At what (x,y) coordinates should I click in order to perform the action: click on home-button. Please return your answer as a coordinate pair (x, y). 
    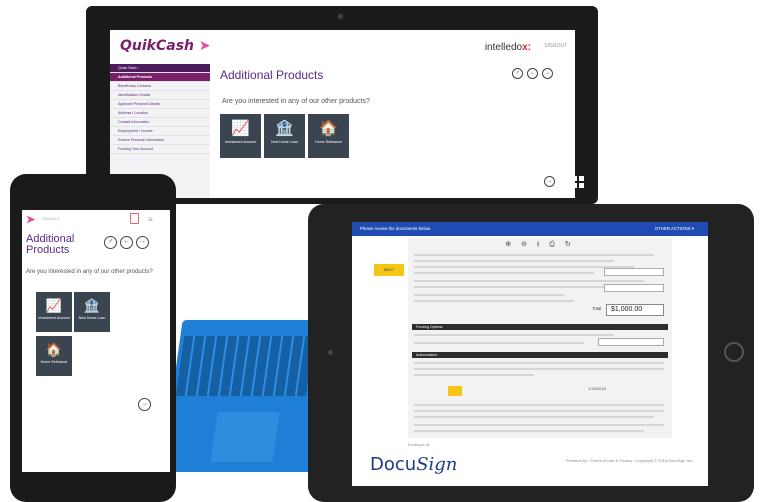
    Looking at the image, I should click on (734, 352).